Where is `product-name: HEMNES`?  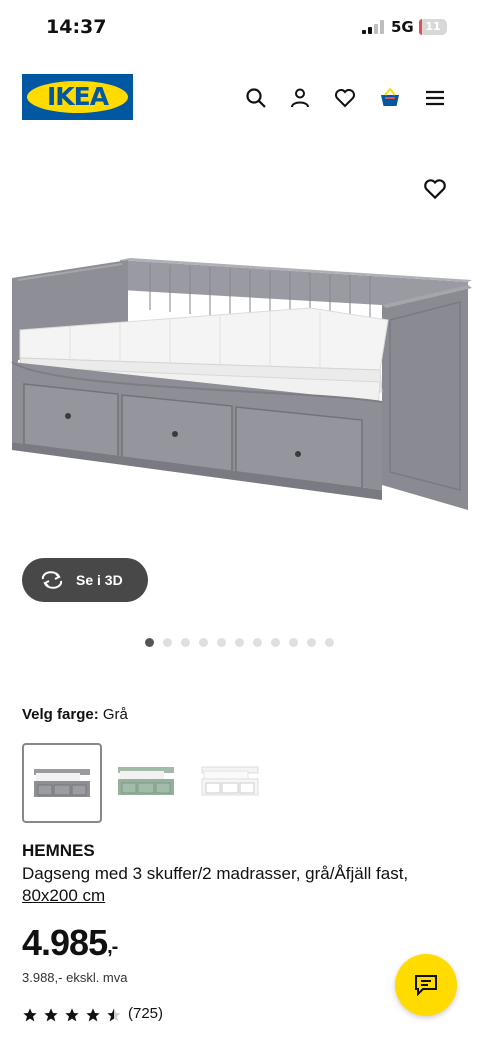 product-name: HEMNES is located at coordinates (58, 850).